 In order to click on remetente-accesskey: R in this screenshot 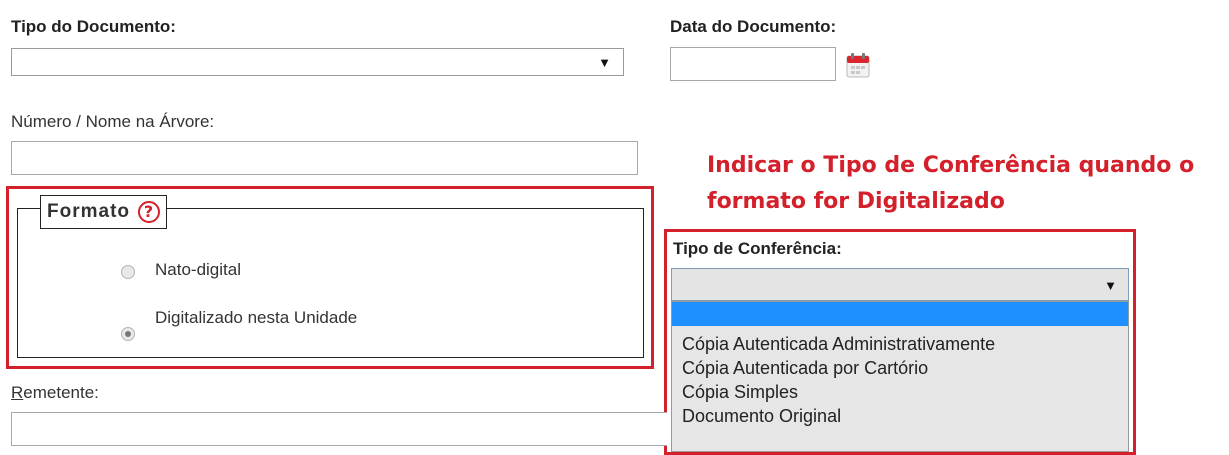, I will do `click(17, 392)`.